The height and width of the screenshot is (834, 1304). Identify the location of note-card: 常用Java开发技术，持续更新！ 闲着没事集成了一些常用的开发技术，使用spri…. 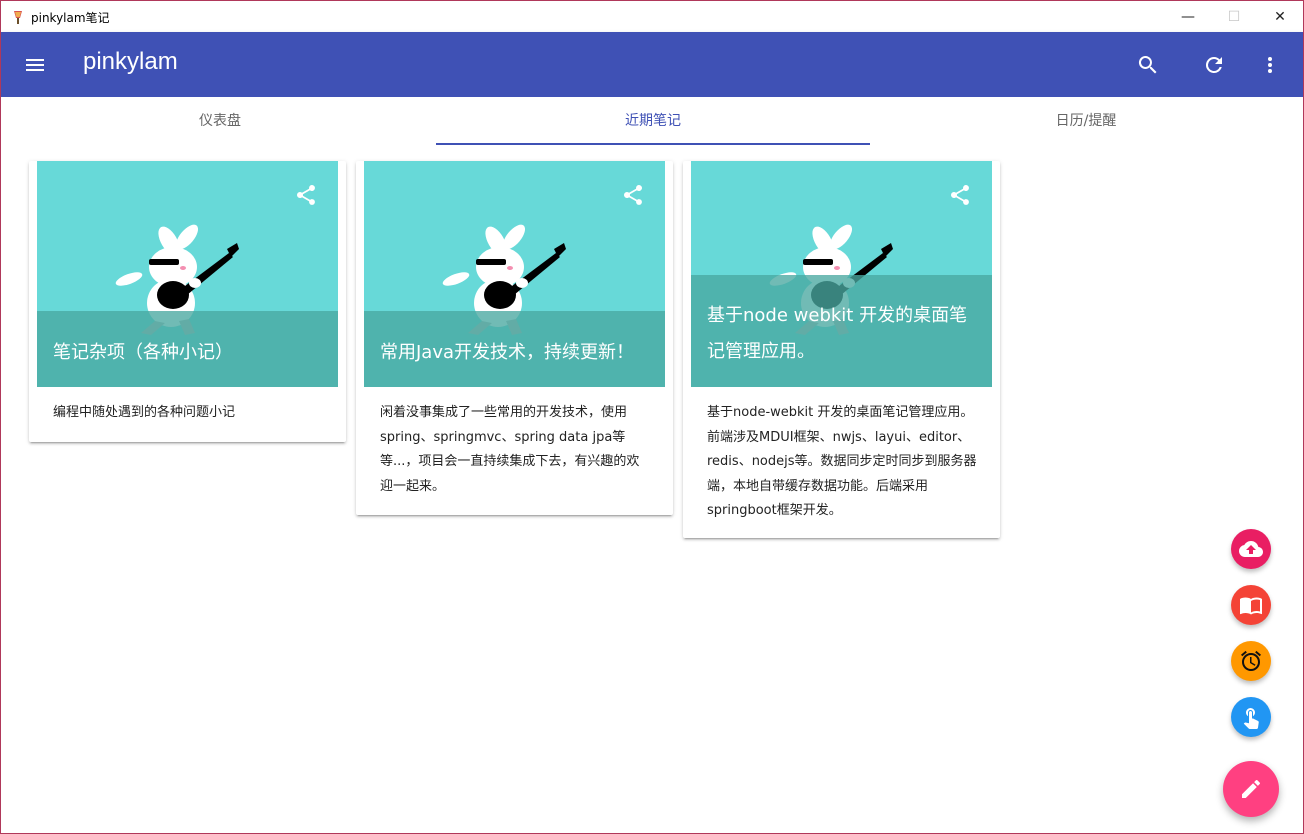
(514, 338).